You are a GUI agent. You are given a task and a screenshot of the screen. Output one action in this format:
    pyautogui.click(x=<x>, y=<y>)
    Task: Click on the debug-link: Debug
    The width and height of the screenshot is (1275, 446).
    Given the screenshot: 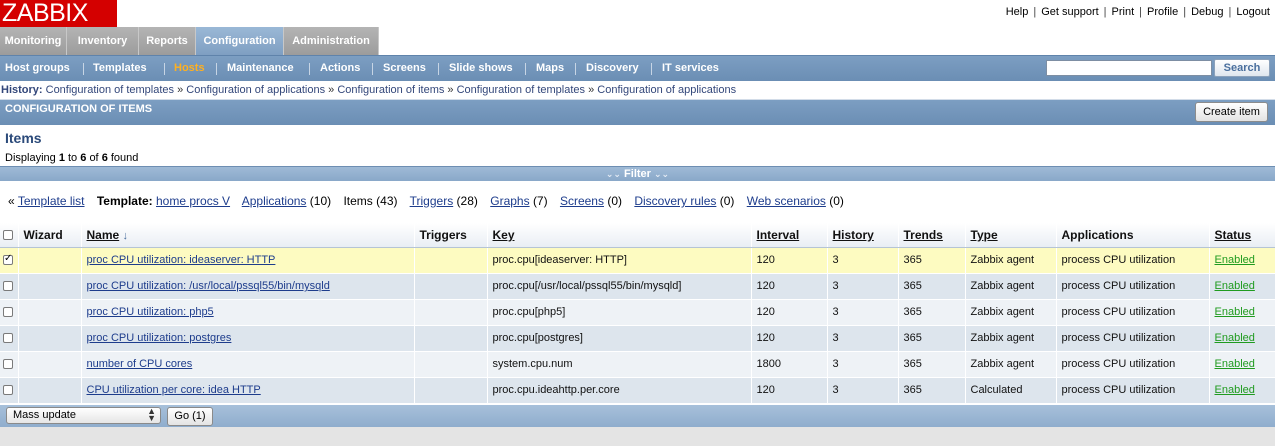 What is the action you would take?
    pyautogui.click(x=1207, y=12)
    